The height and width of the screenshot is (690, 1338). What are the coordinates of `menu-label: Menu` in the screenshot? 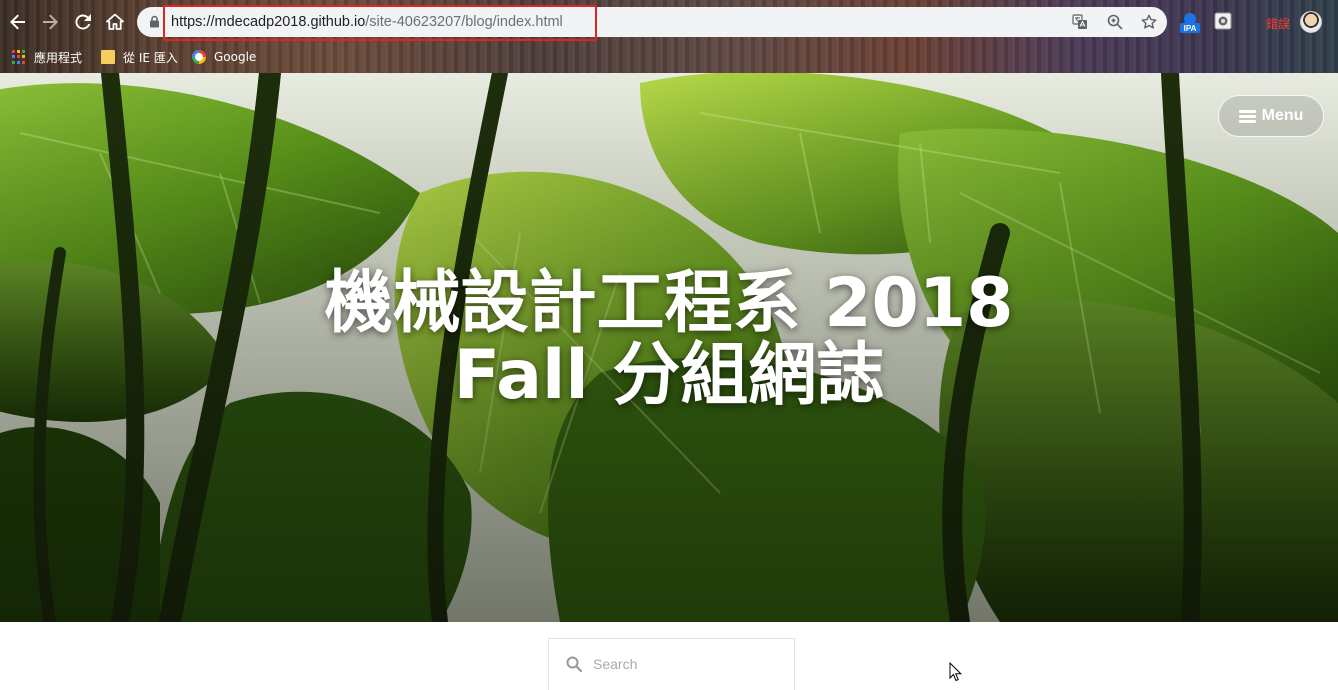 It's located at (1282, 115).